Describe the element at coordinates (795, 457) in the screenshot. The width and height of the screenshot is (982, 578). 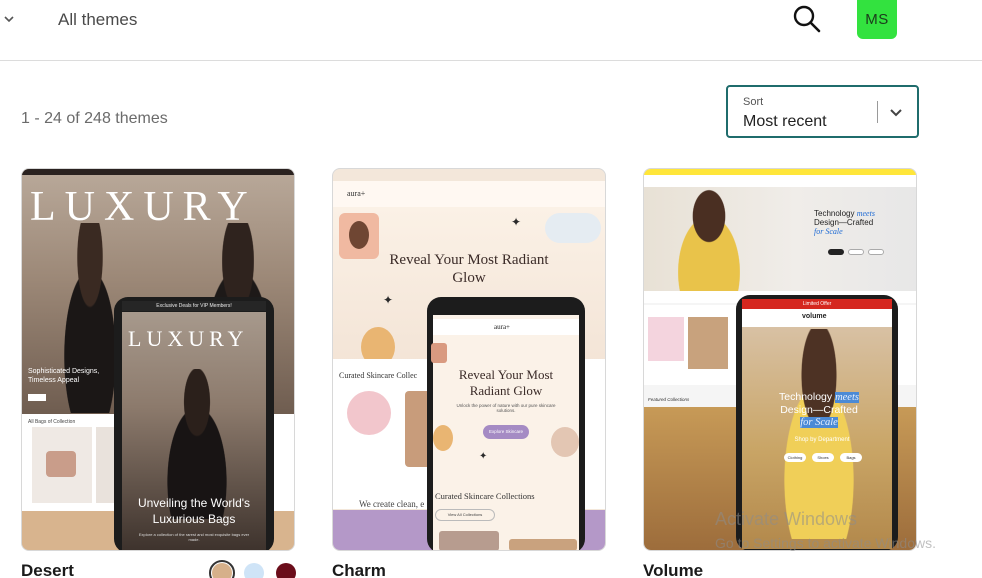
I see `chip: Clothing` at that location.